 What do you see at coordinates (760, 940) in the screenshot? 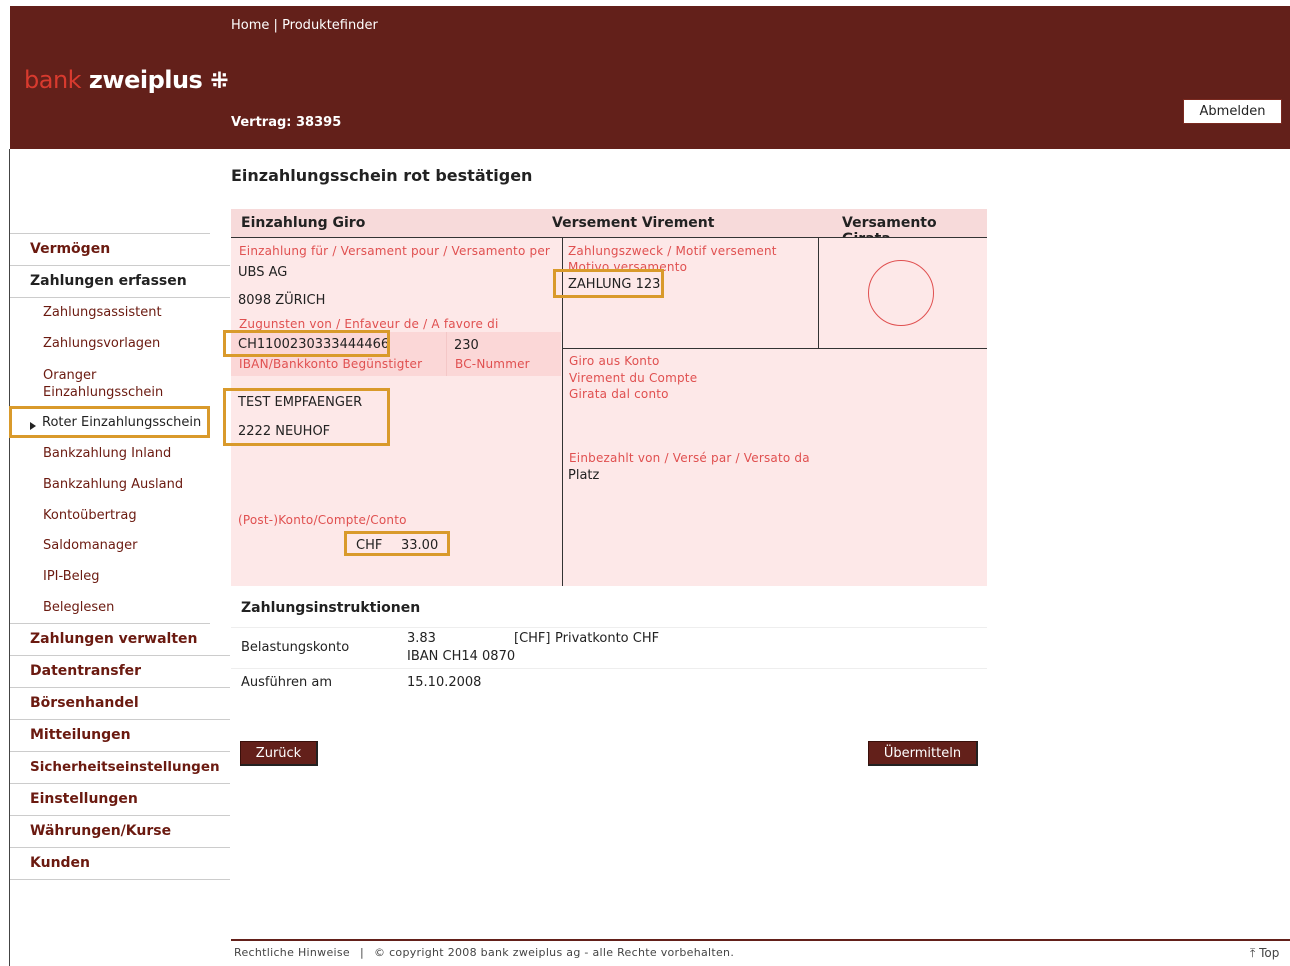
I see `footer-line` at bounding box center [760, 940].